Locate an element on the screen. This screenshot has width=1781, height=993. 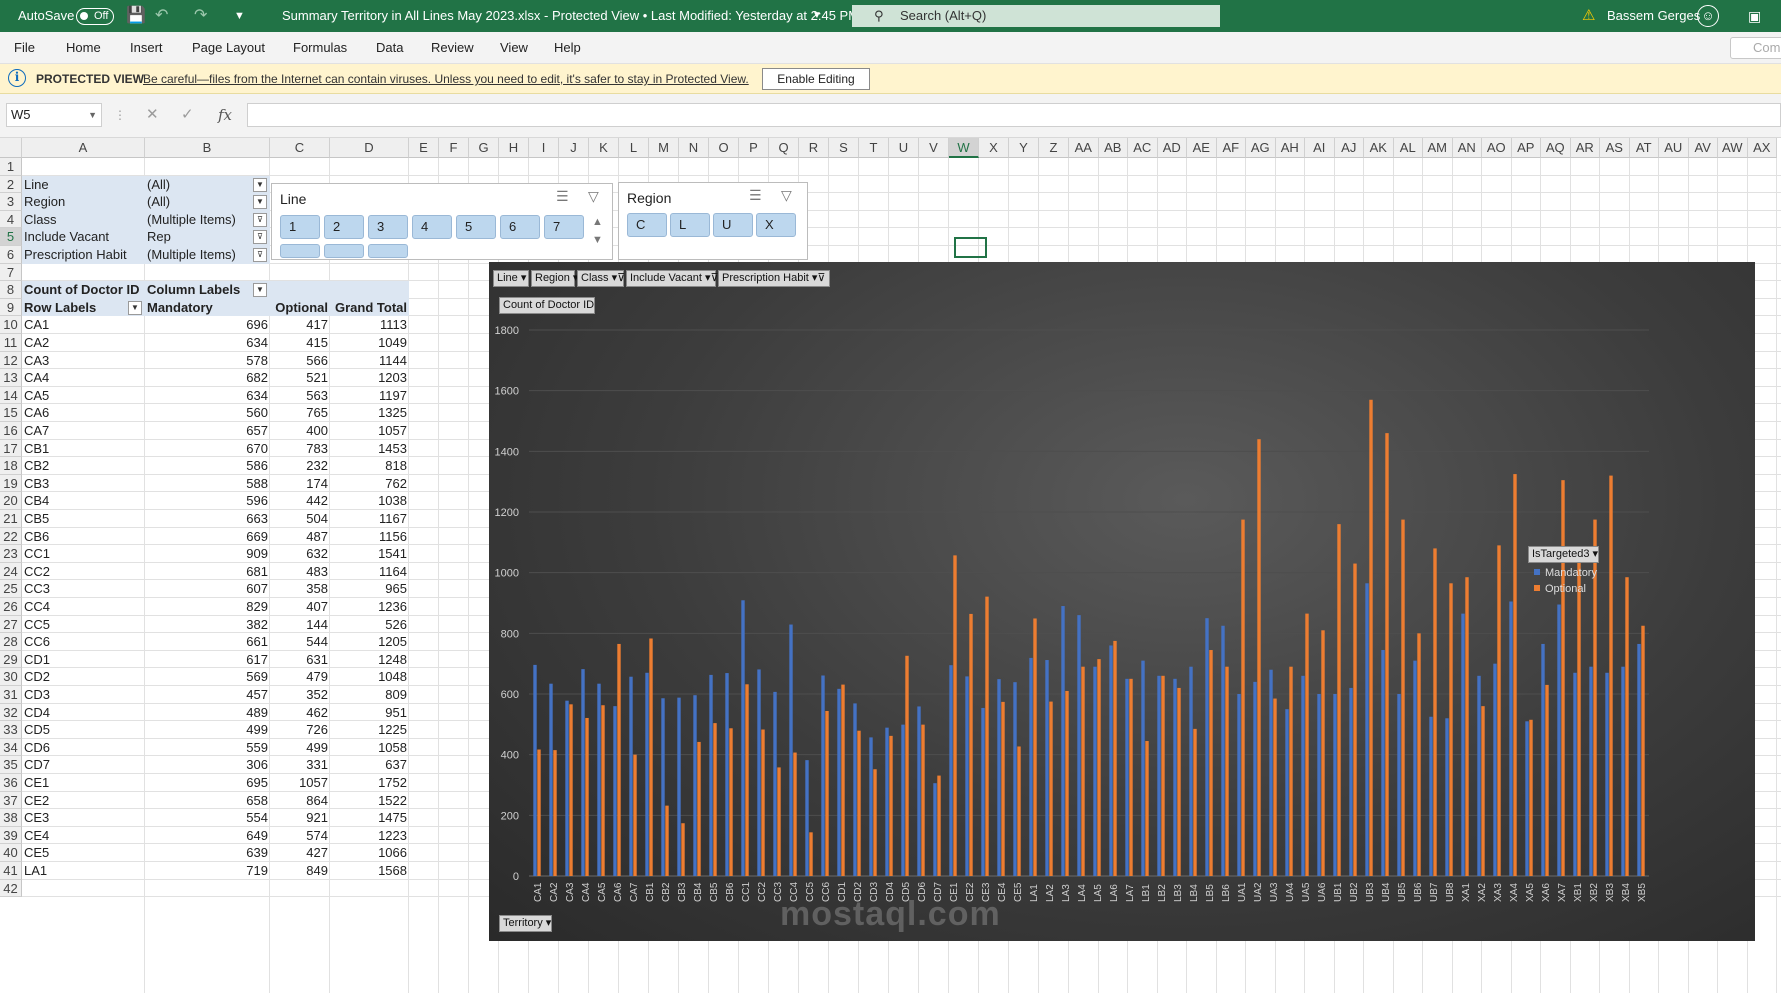
column-header-d: D is located at coordinates (369, 148).